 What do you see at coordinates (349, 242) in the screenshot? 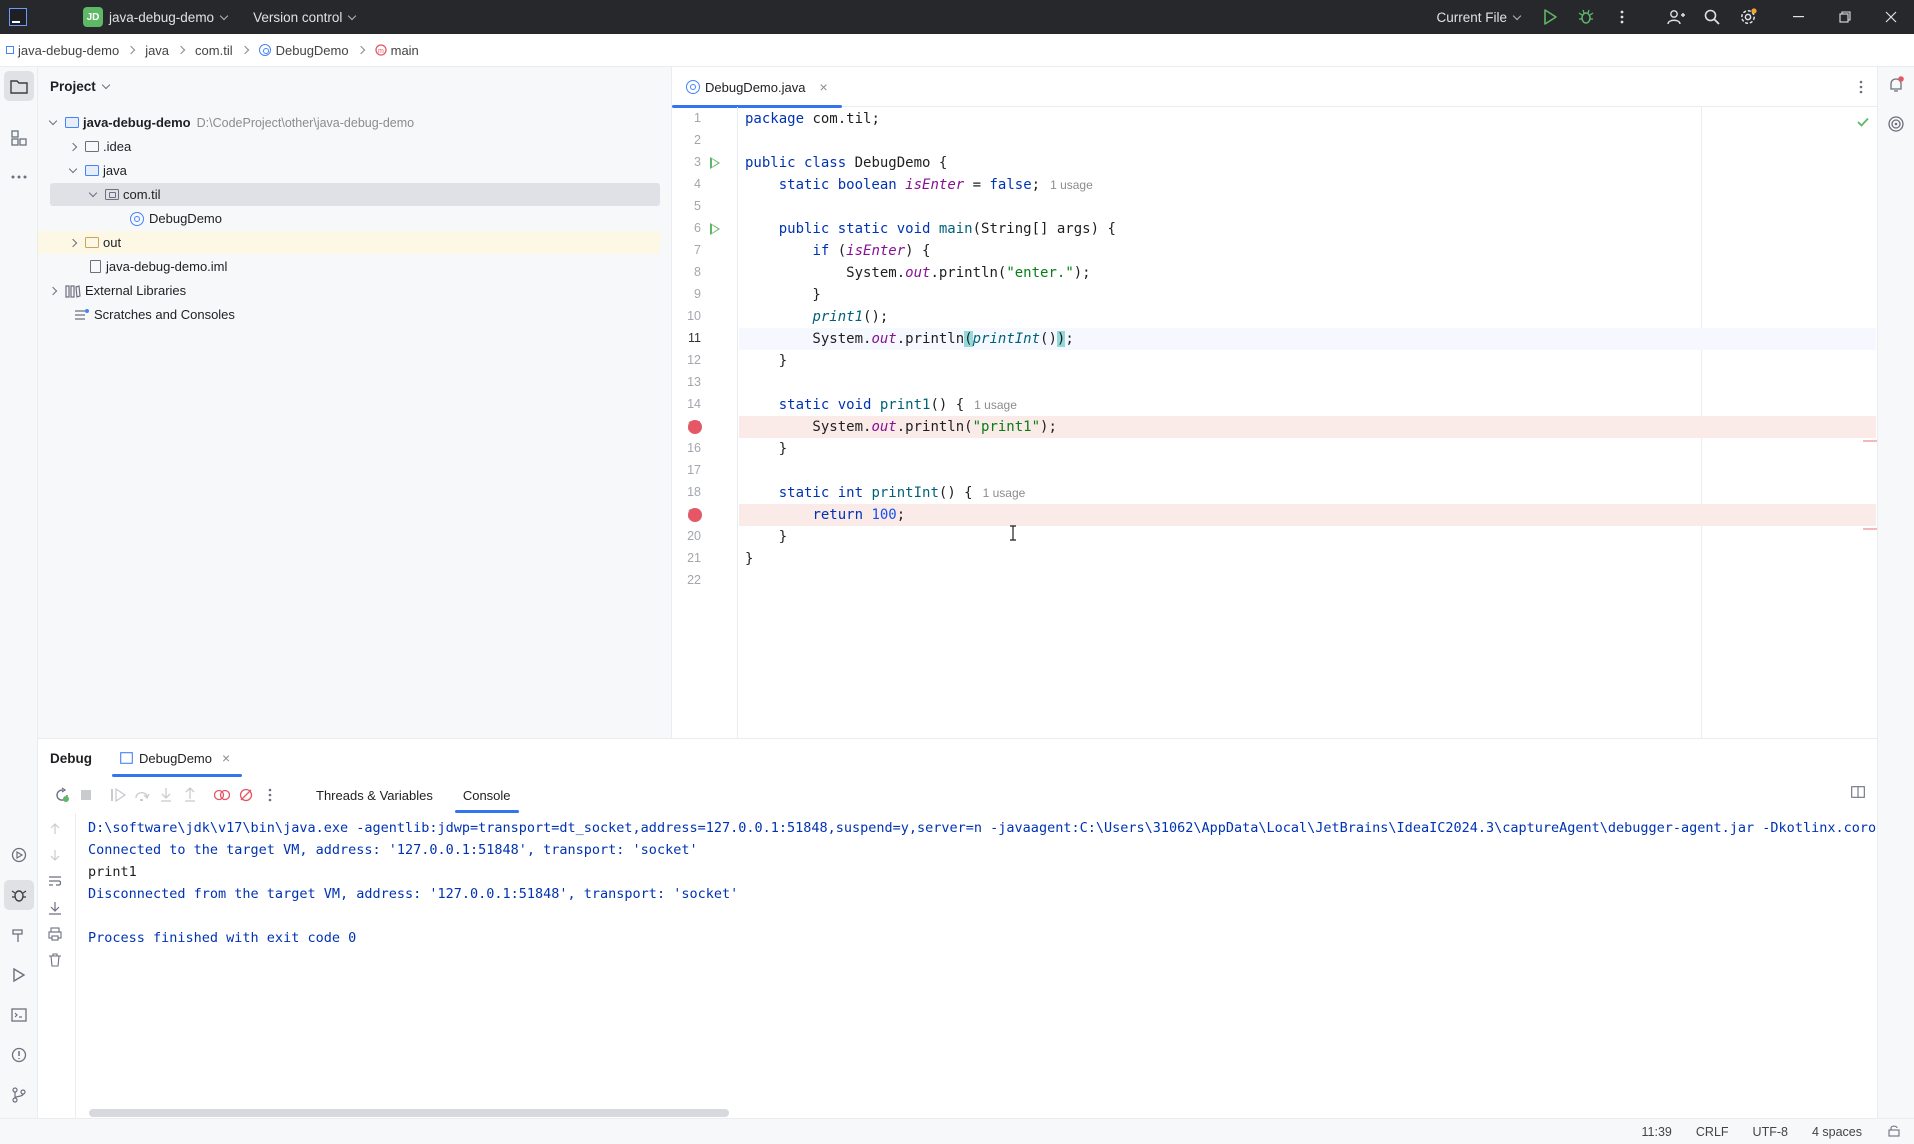
I see `tree-item-out: out` at bounding box center [349, 242].